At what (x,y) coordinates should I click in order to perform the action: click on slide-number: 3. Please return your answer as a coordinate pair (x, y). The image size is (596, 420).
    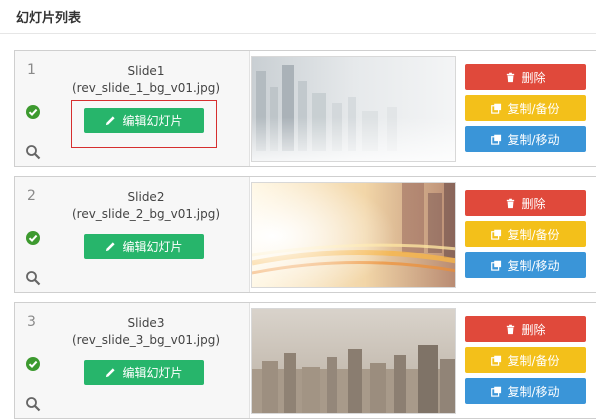
    Looking at the image, I should click on (31, 322).